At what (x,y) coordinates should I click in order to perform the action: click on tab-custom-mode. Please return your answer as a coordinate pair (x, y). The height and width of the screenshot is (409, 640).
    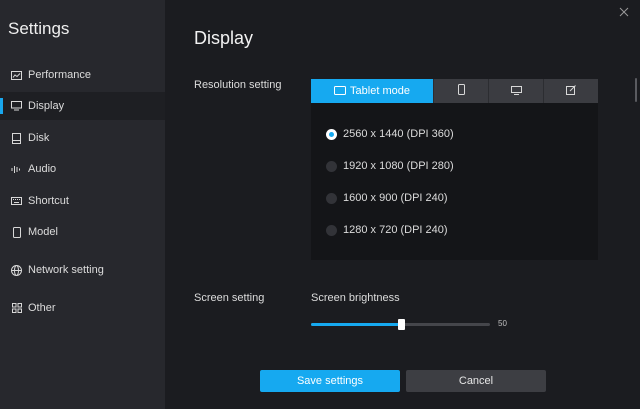
    Looking at the image, I should click on (570, 91).